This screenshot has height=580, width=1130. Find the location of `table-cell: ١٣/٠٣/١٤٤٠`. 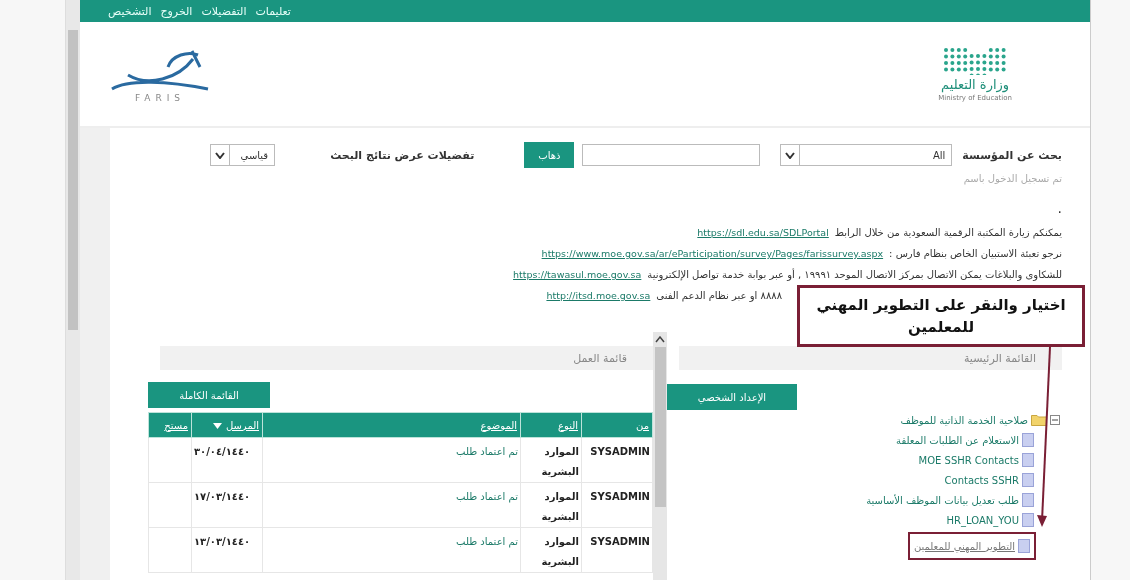

table-cell: ١٣/٠٣/١٤٤٠ is located at coordinates (227, 550).